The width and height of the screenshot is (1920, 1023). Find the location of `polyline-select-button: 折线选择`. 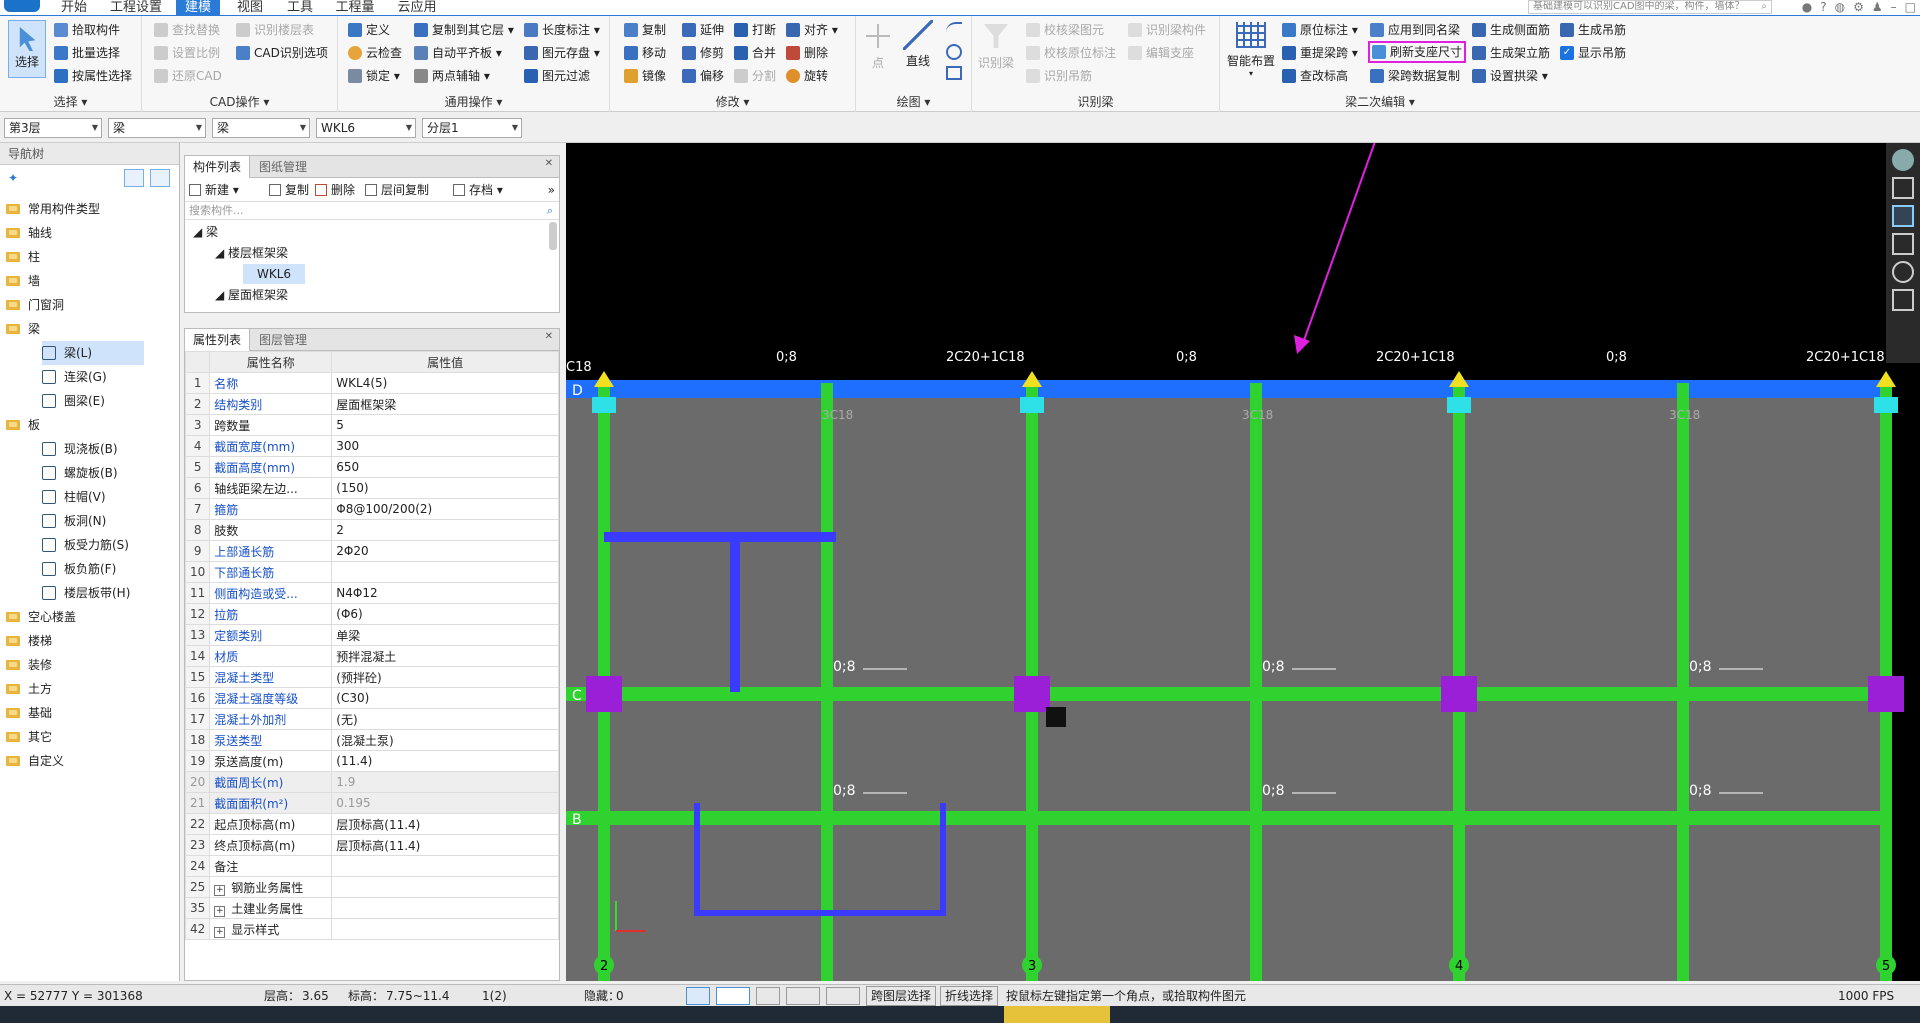

polyline-select-button: 折线选择 is located at coordinates (969, 996).